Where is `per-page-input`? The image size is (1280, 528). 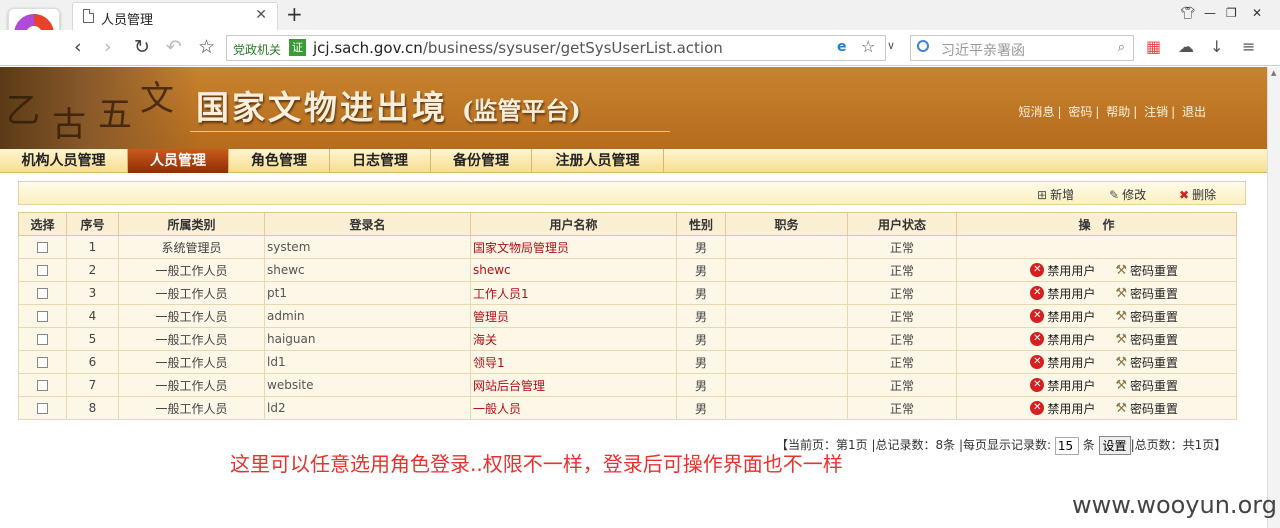
per-page-input is located at coordinates (1066, 445).